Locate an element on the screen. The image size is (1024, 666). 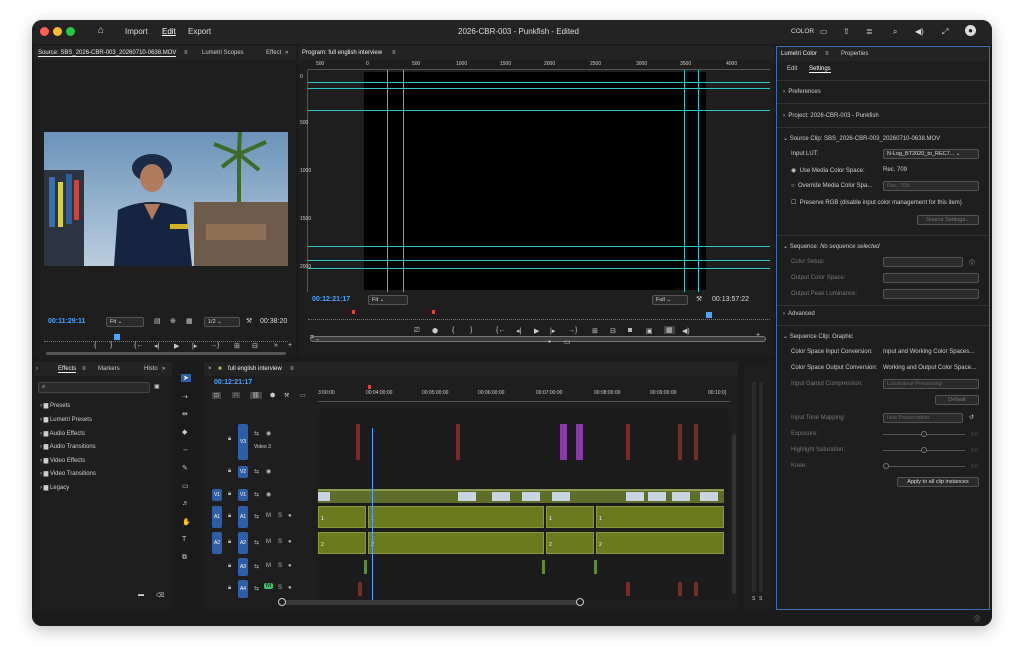
settings-icon: ▤ is located at coordinates (157, 321).